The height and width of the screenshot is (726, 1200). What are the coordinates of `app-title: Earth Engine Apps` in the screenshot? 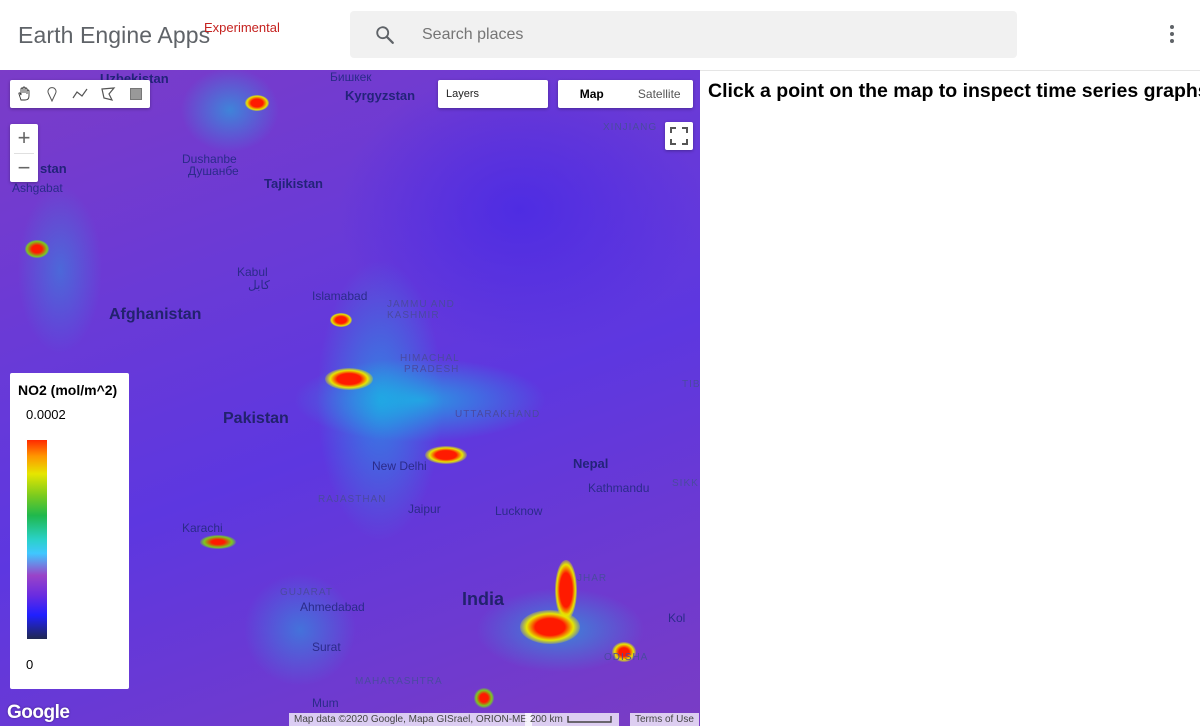 It's located at (114, 35).